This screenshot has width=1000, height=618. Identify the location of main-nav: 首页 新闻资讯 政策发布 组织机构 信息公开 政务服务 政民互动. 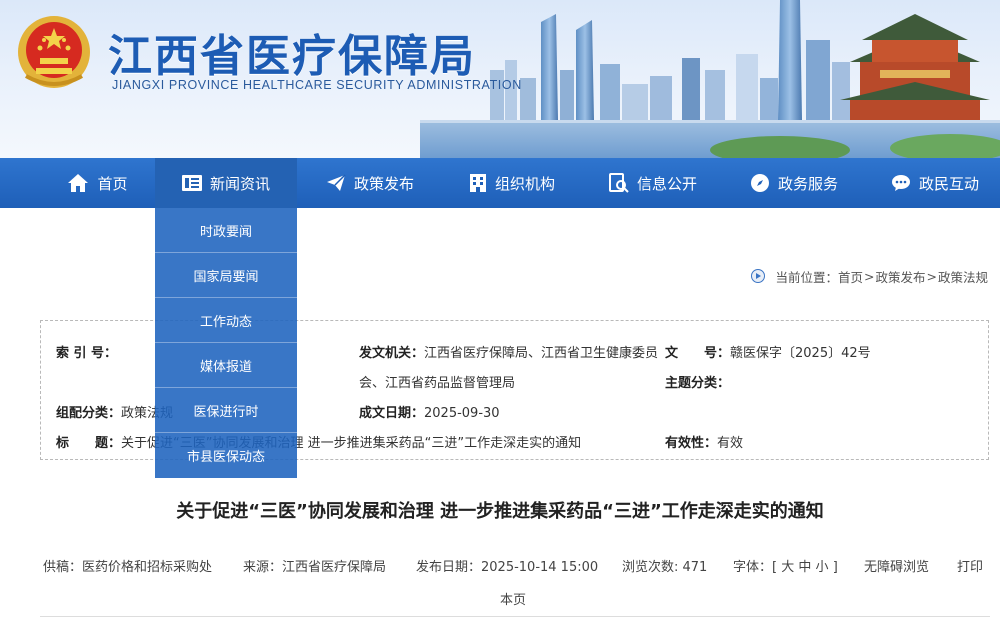
(500, 183).